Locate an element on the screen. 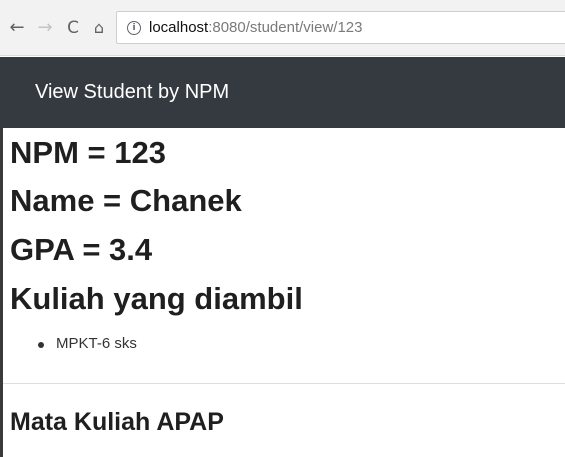 The width and height of the screenshot is (565, 457). name-heading: Name = Chanek is located at coordinates (126, 200).